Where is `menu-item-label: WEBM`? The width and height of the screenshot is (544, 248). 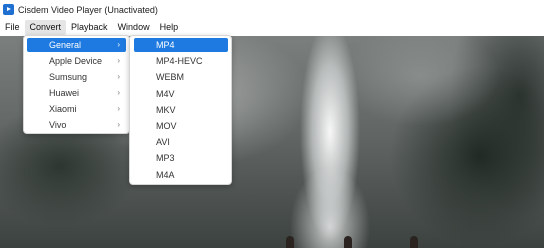
menu-item-label: WEBM is located at coordinates (170, 77).